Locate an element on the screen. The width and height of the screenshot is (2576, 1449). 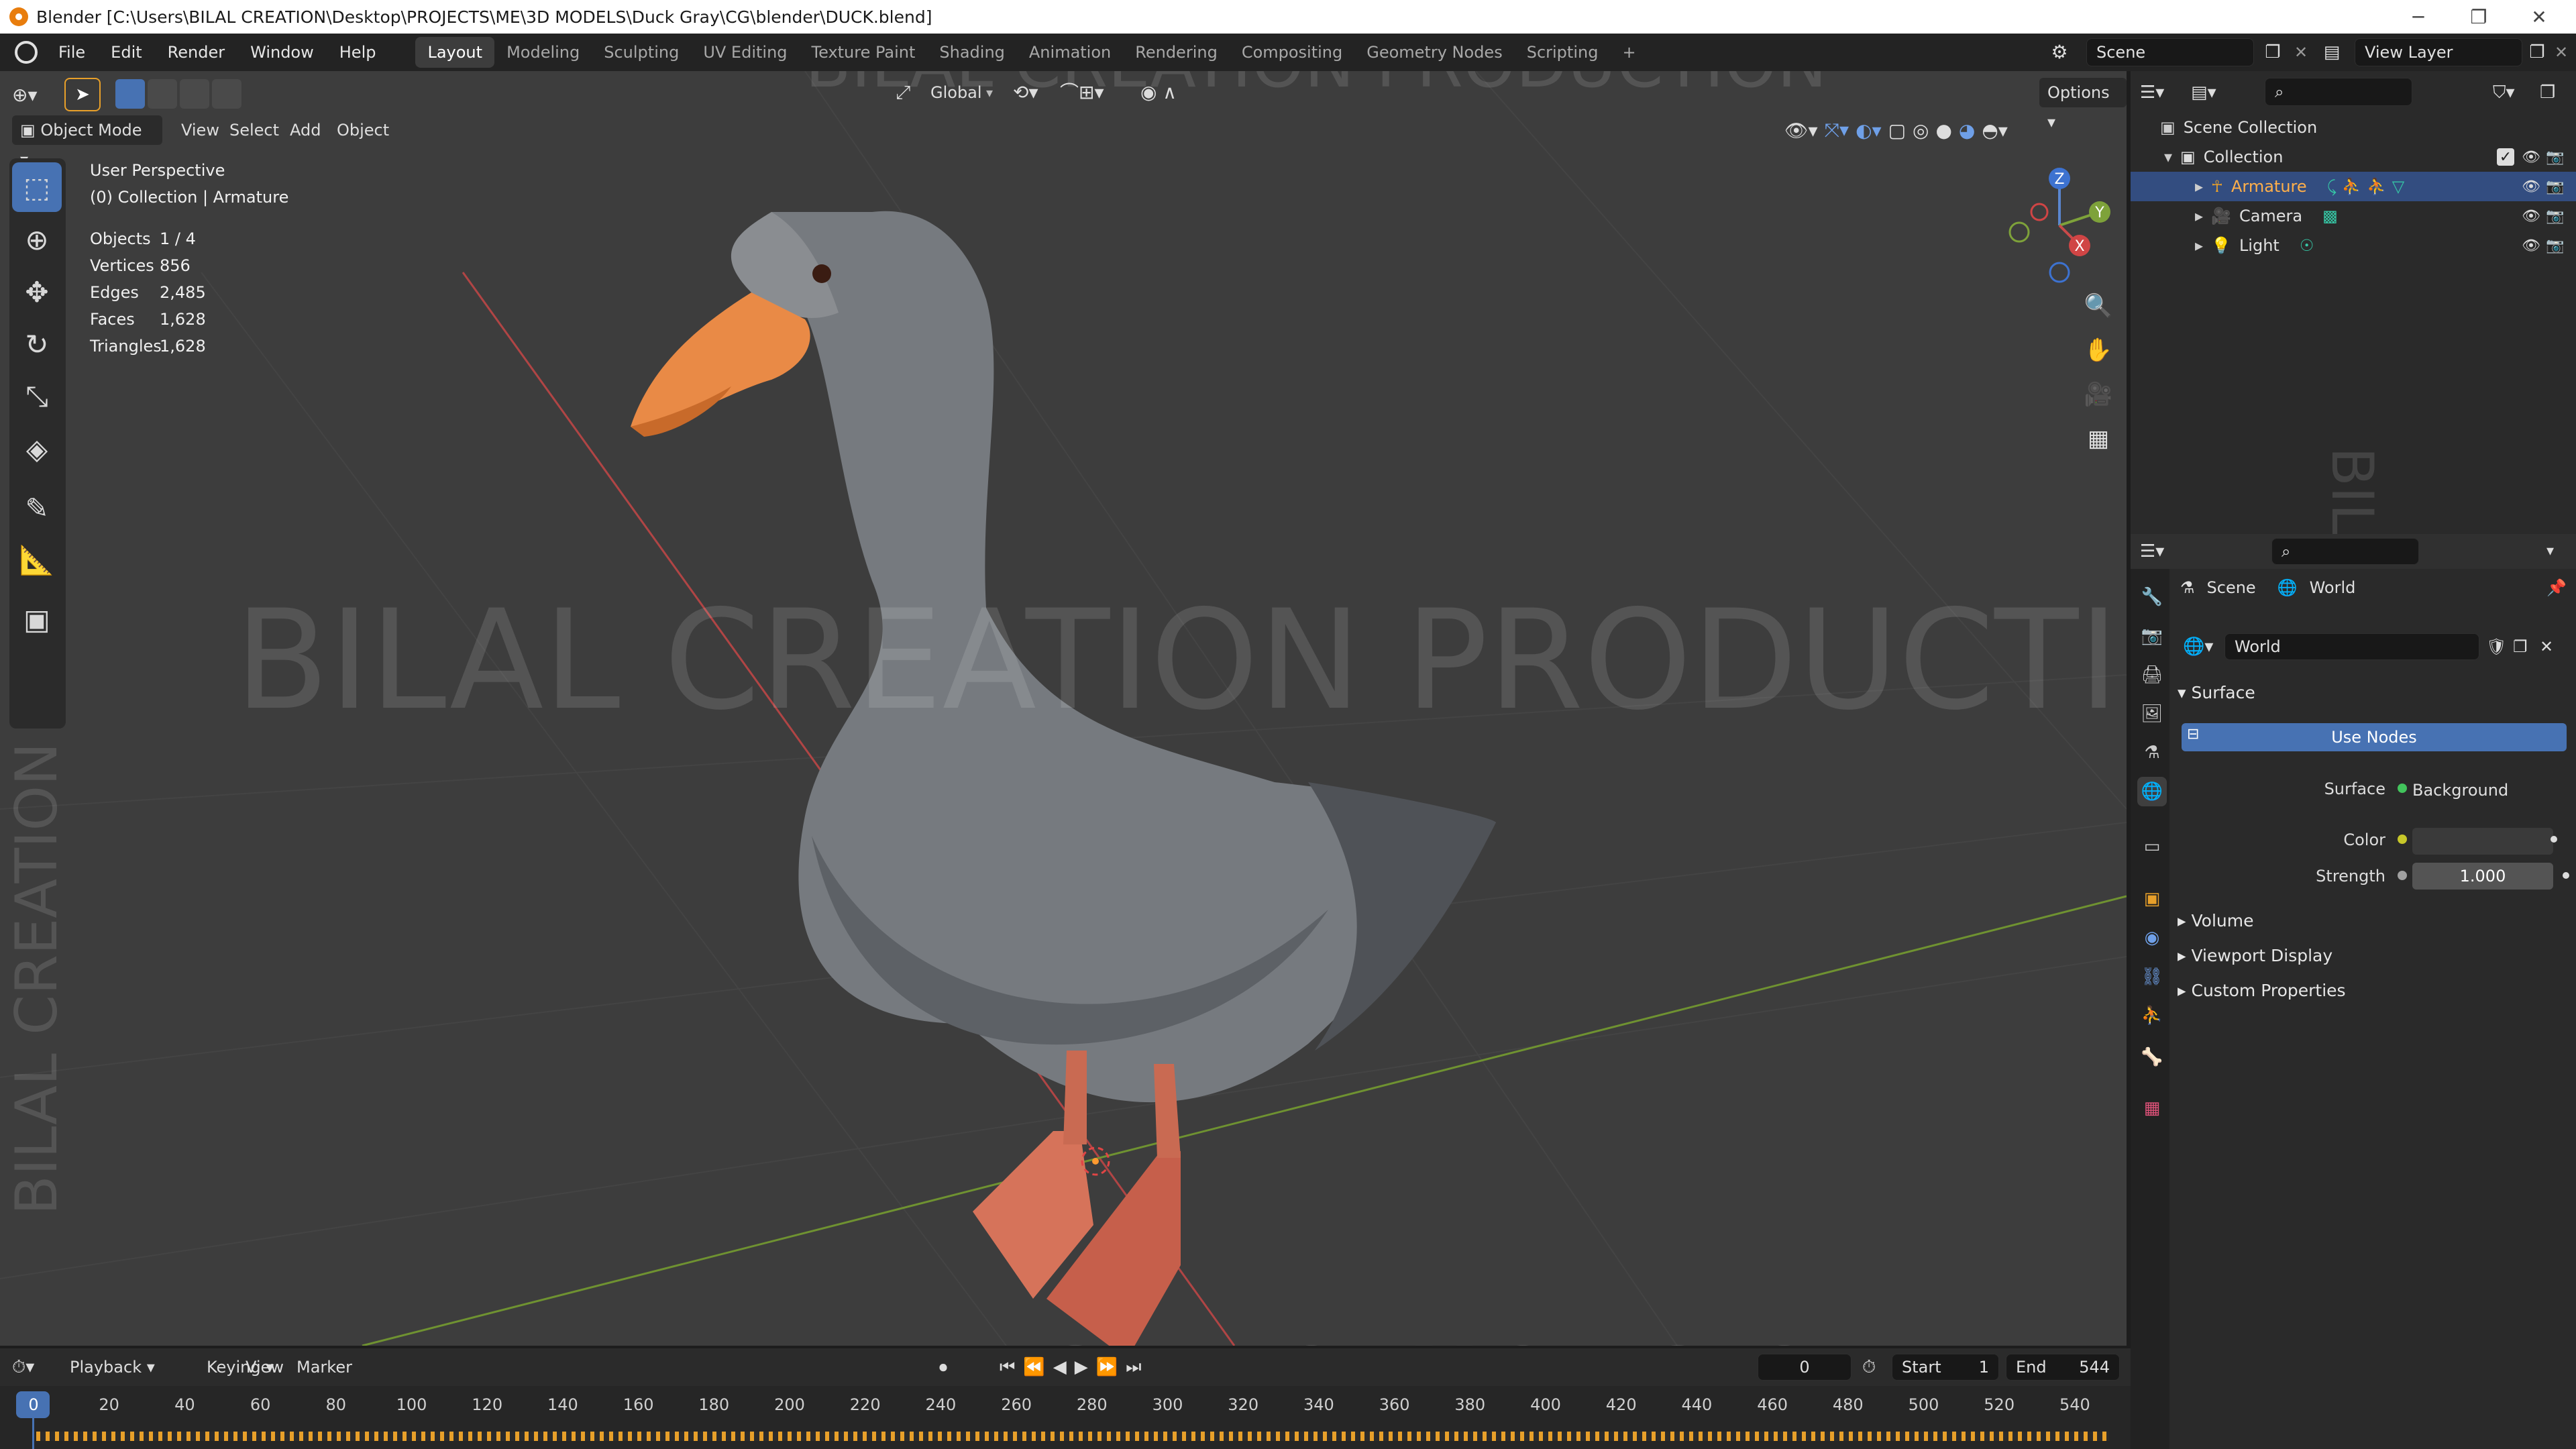
properties-search-input: ⌕ is located at coordinates (2345, 551).